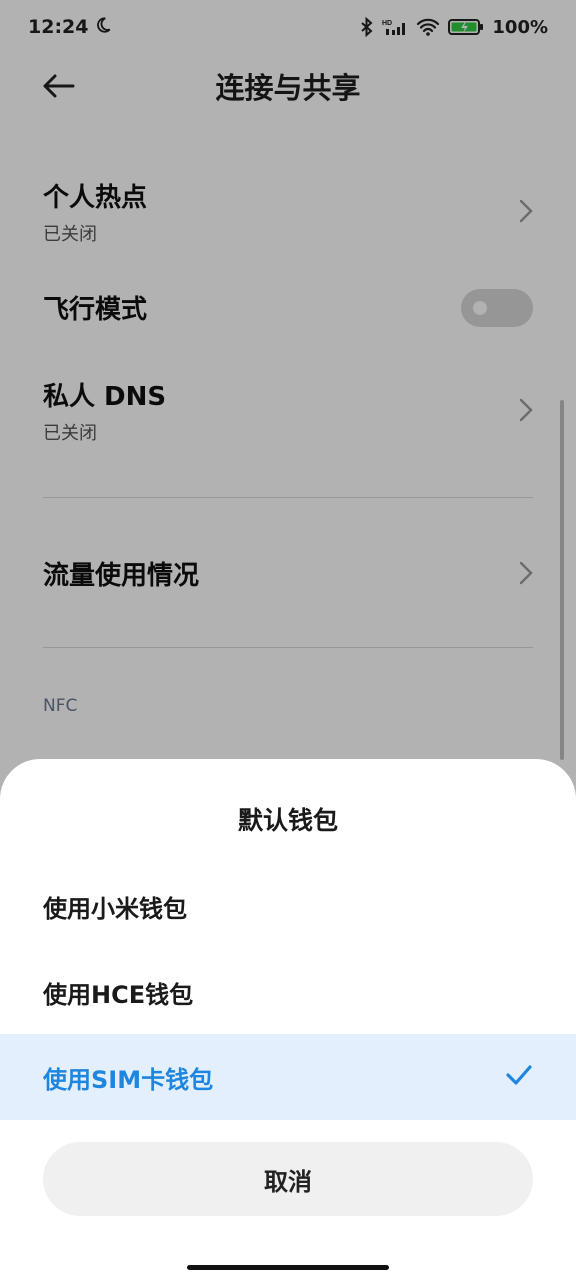 The width and height of the screenshot is (576, 1280). I want to click on option-label: 使用HCE钱包, so click(118, 994).